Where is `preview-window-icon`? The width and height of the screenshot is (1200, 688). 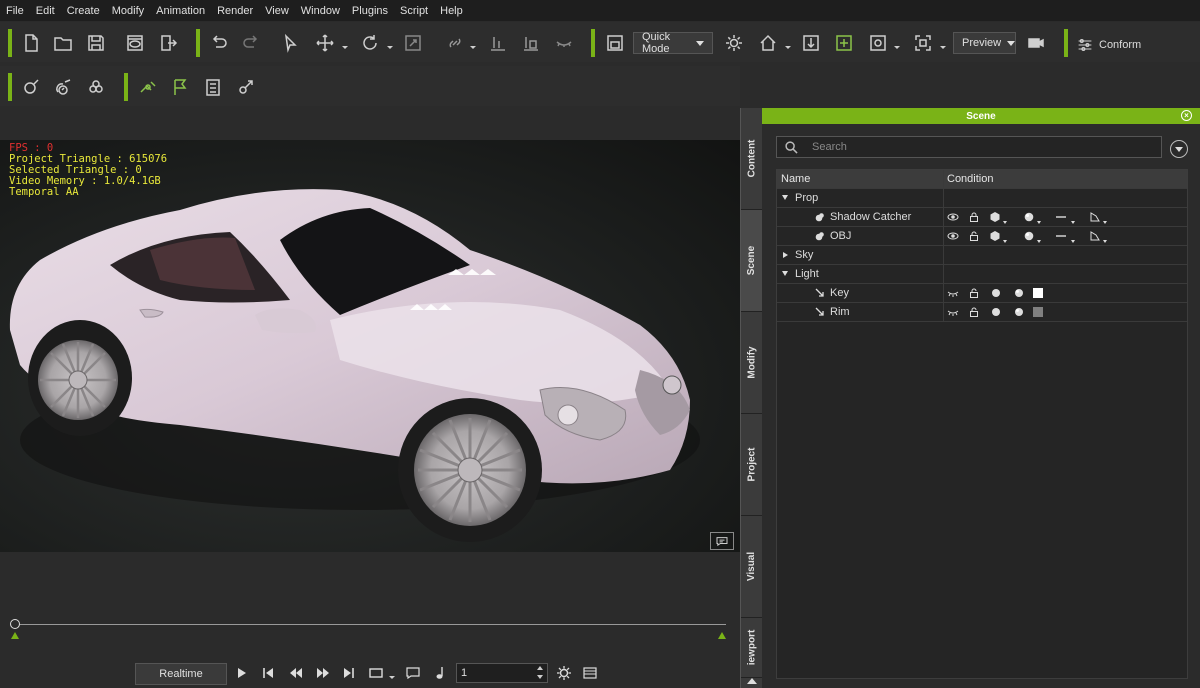 preview-window-icon is located at coordinates (135, 43).